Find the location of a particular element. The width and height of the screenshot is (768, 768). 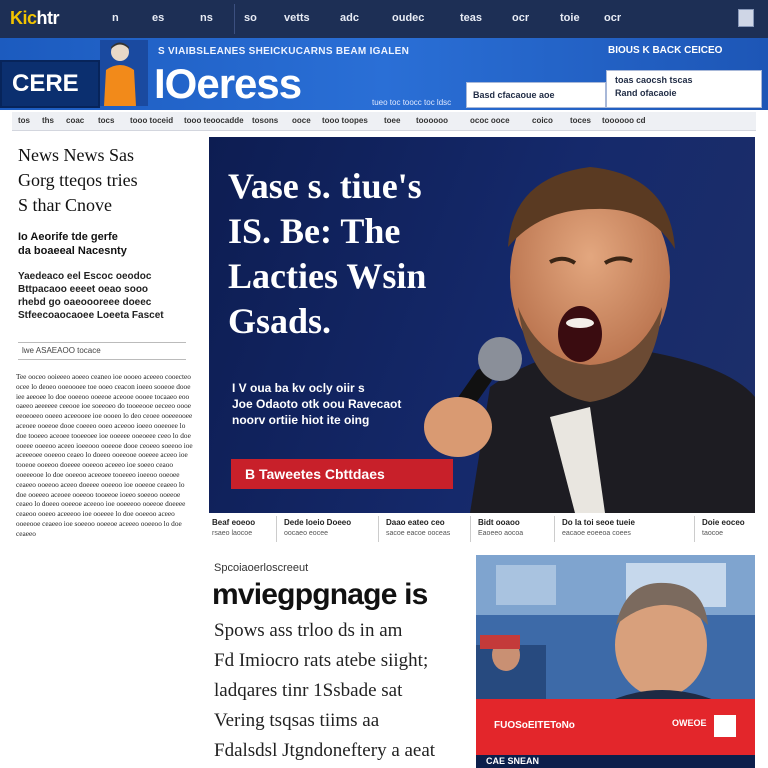

nav-item-9: ocr is located at coordinates (520, 18).